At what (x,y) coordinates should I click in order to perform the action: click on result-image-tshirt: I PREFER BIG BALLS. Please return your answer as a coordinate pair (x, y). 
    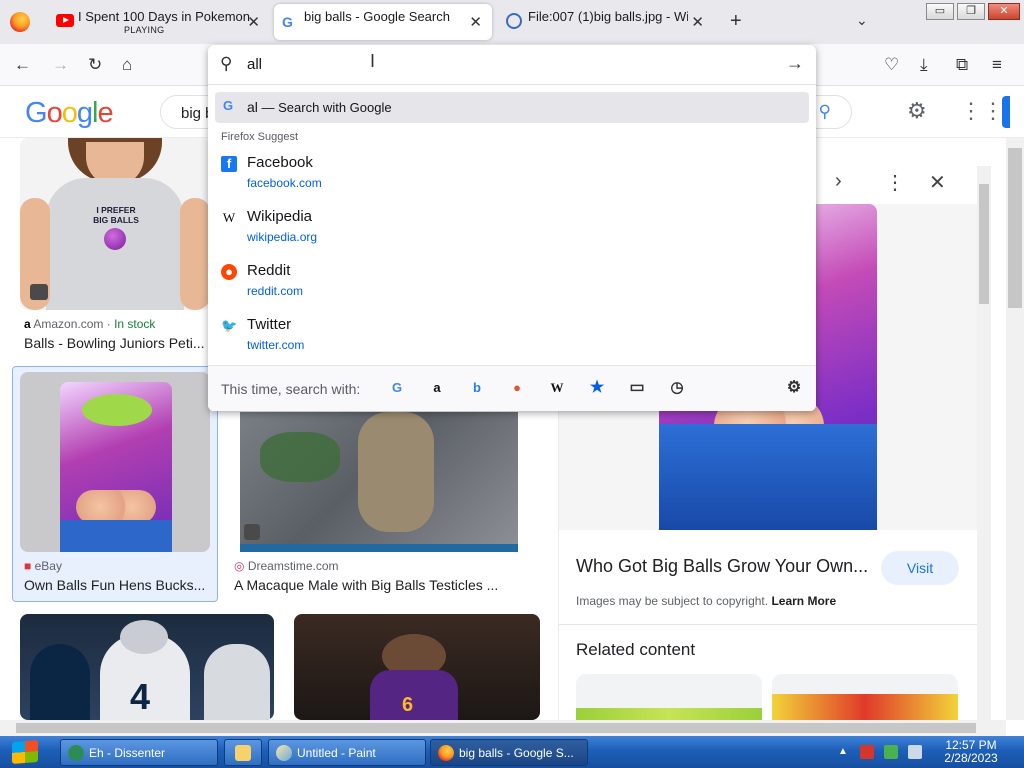
    Looking at the image, I should click on (115, 224).